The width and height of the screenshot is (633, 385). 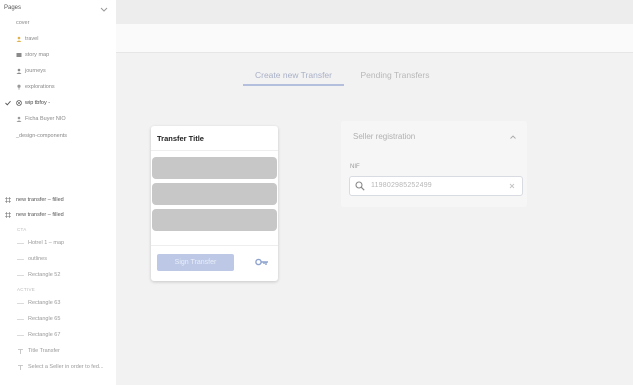 I want to click on layer-label: Rectangle 67, so click(x=44, y=335).